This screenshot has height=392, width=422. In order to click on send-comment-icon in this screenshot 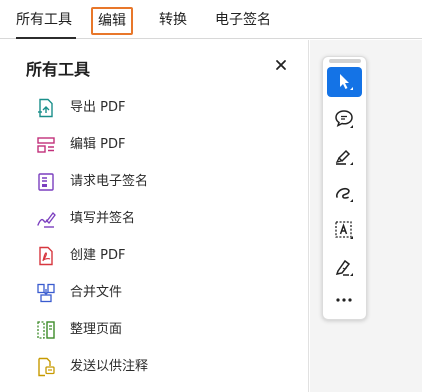, I will do `click(46, 367)`.